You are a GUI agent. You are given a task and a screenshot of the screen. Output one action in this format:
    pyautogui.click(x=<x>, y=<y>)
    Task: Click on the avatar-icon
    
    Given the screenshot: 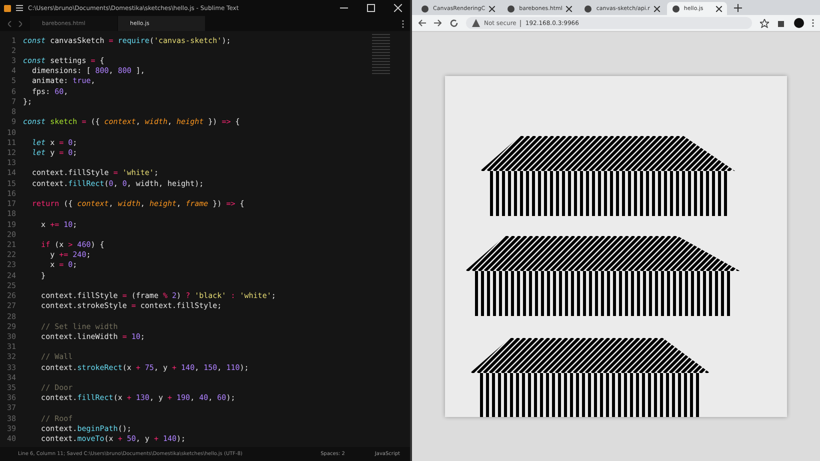 What is the action you would take?
    pyautogui.click(x=799, y=23)
    